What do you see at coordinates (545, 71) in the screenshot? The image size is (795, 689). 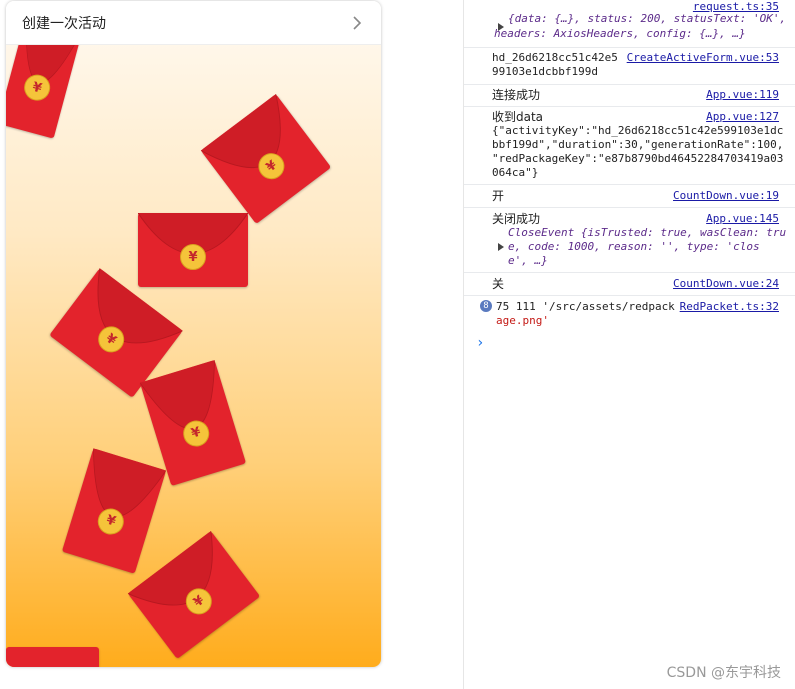 I see `log-text: 99103e1dcbbf199d` at bounding box center [545, 71].